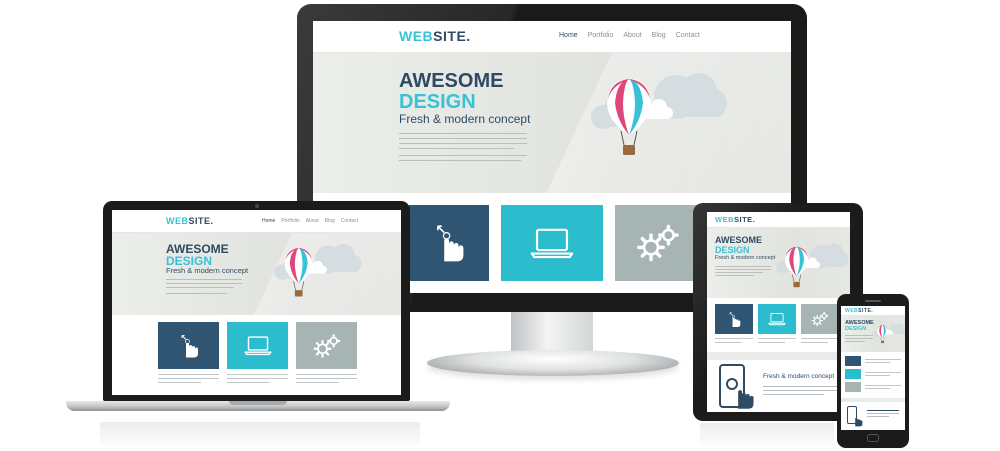 The height and width of the screenshot is (451, 1000). Describe the element at coordinates (873, 387) in the screenshot. I see `feature-row-settings` at that location.